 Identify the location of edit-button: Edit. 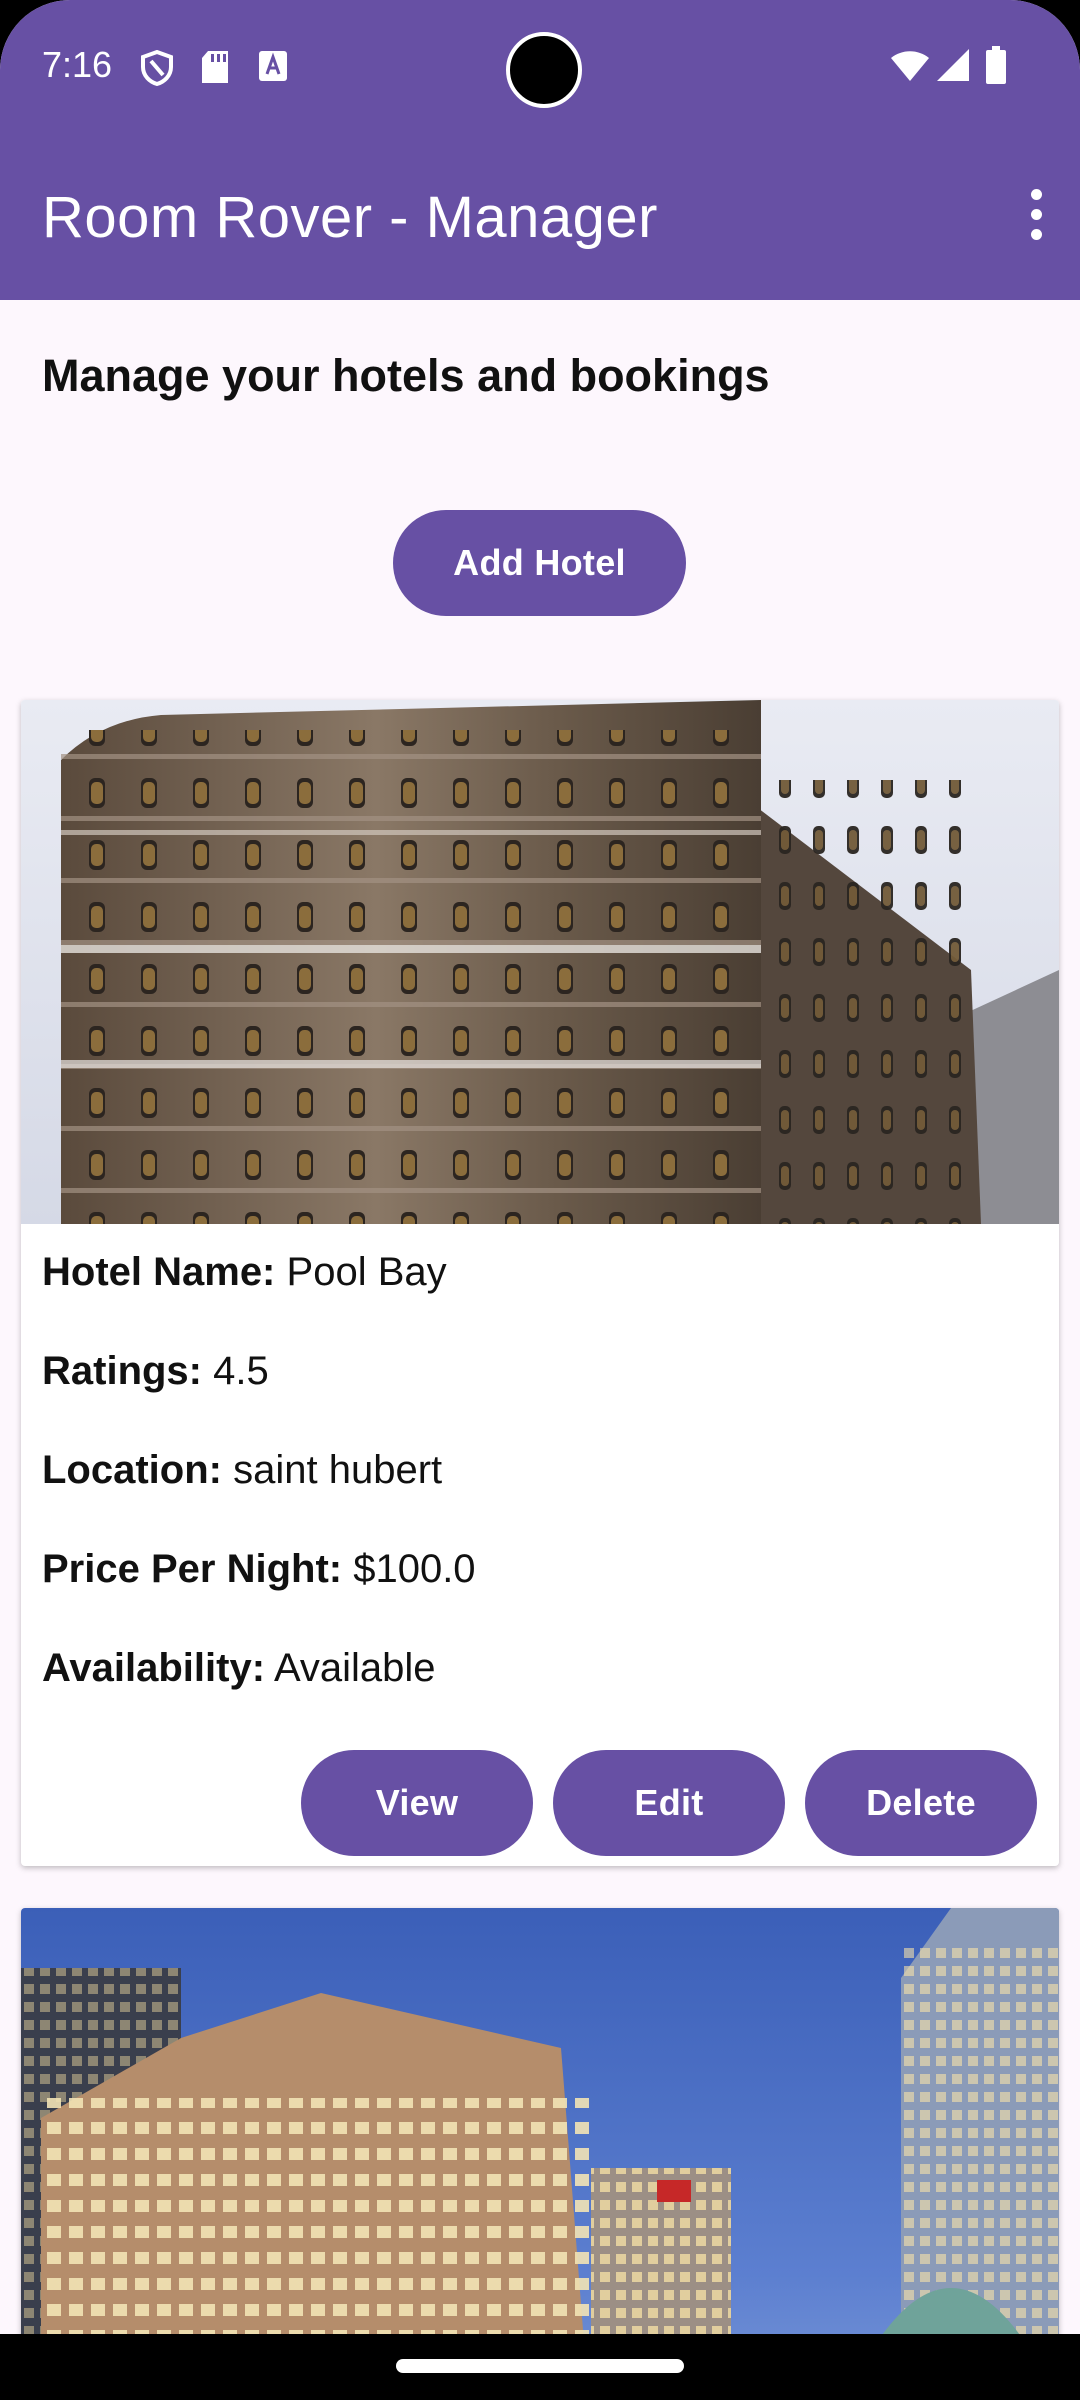
(669, 1803).